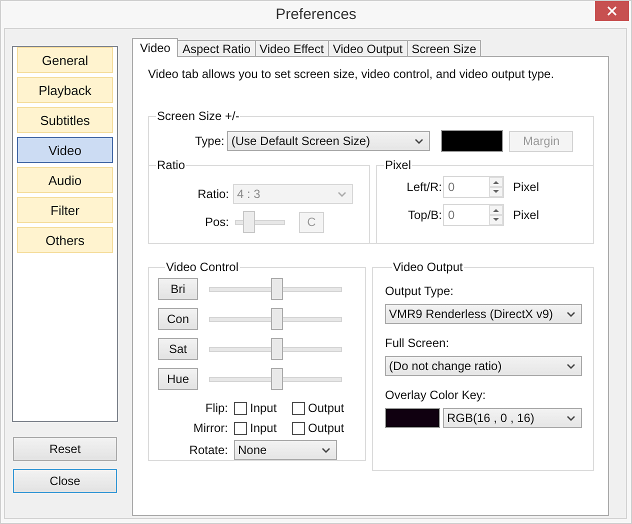 The image size is (632, 524). What do you see at coordinates (65, 90) in the screenshot?
I see `category-button: Playback` at bounding box center [65, 90].